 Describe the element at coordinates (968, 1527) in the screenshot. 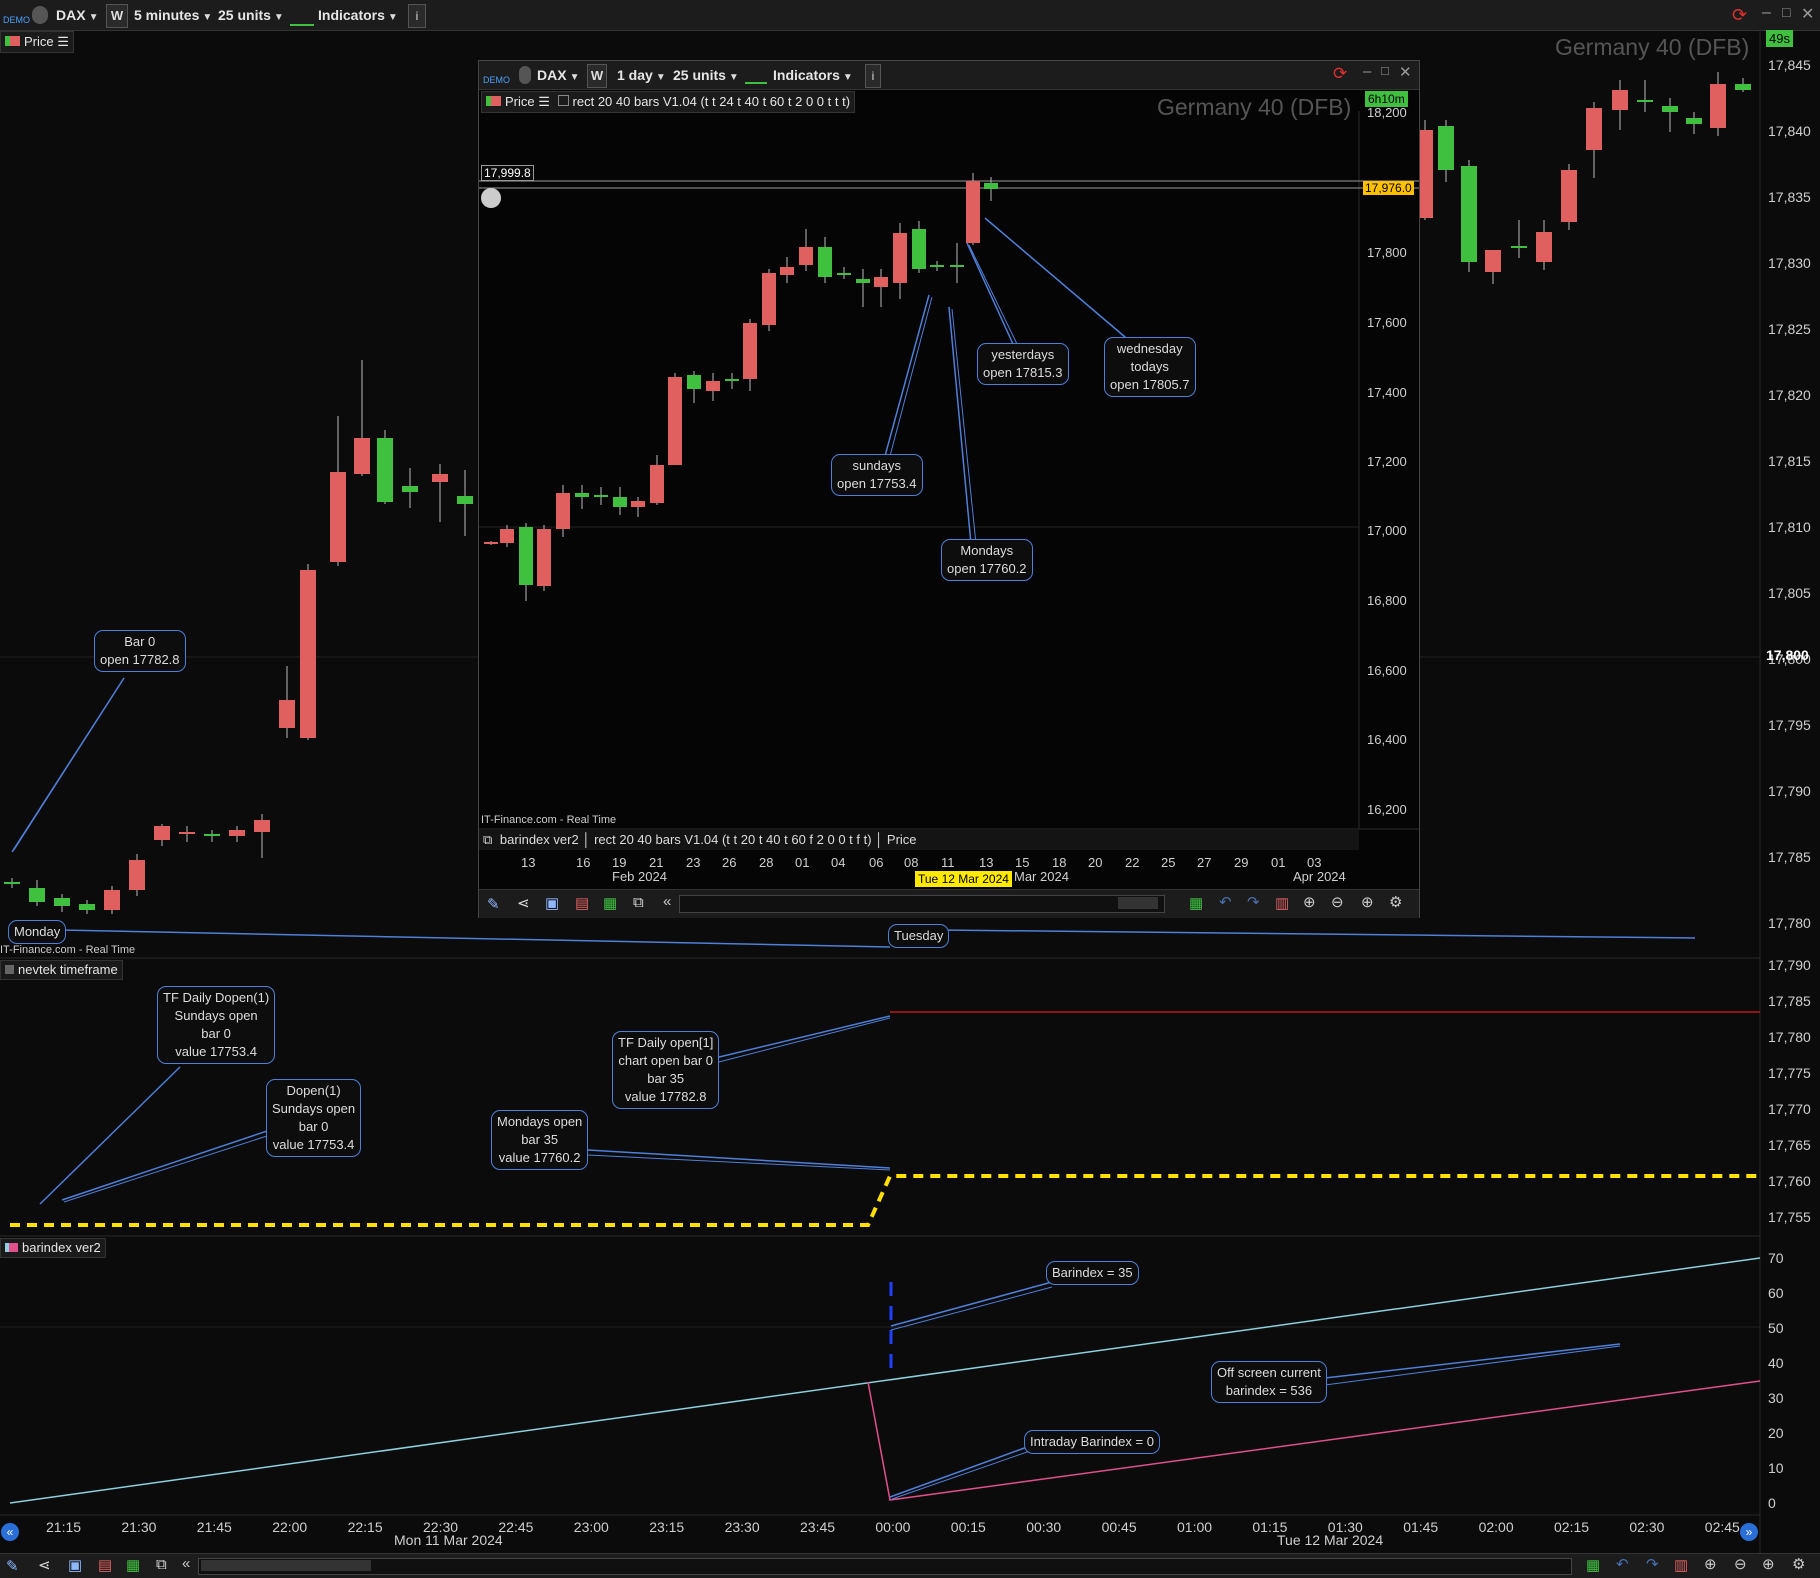

I see `axis-label: 00:15` at that location.